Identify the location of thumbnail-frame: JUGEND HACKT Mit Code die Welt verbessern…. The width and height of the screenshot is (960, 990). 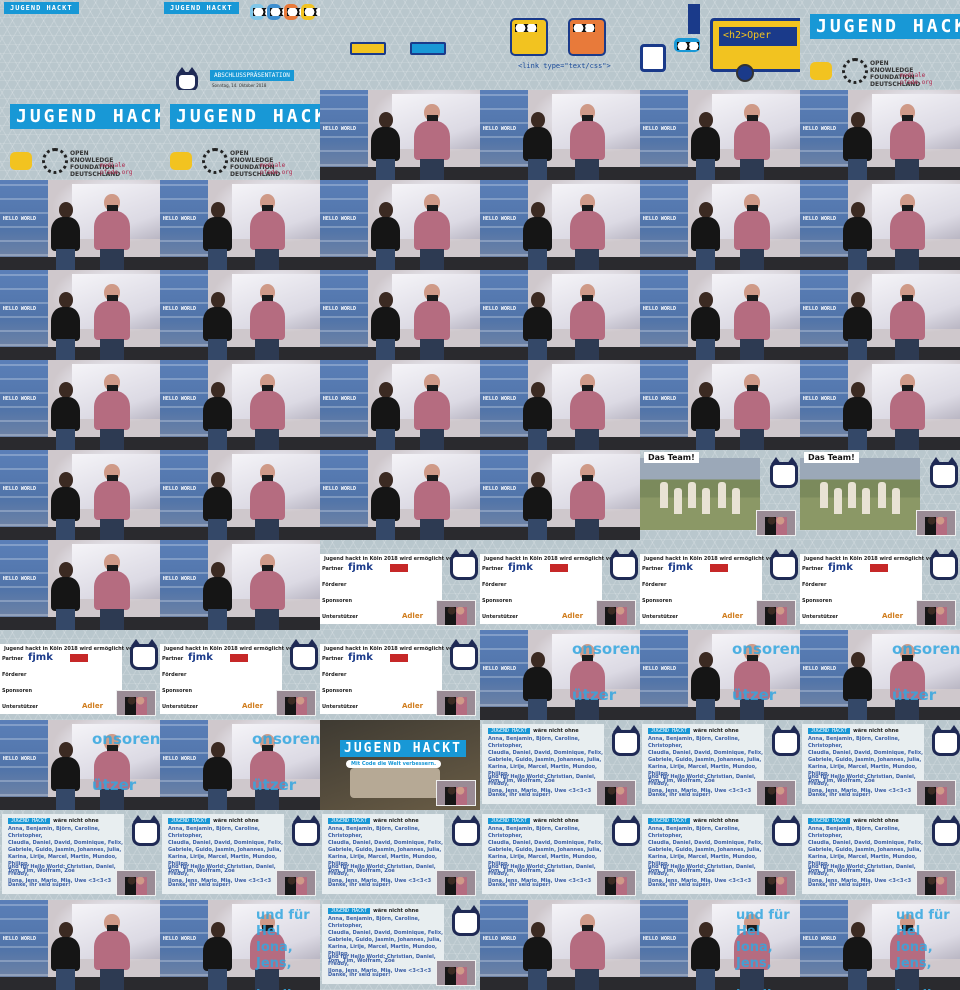
(400, 765).